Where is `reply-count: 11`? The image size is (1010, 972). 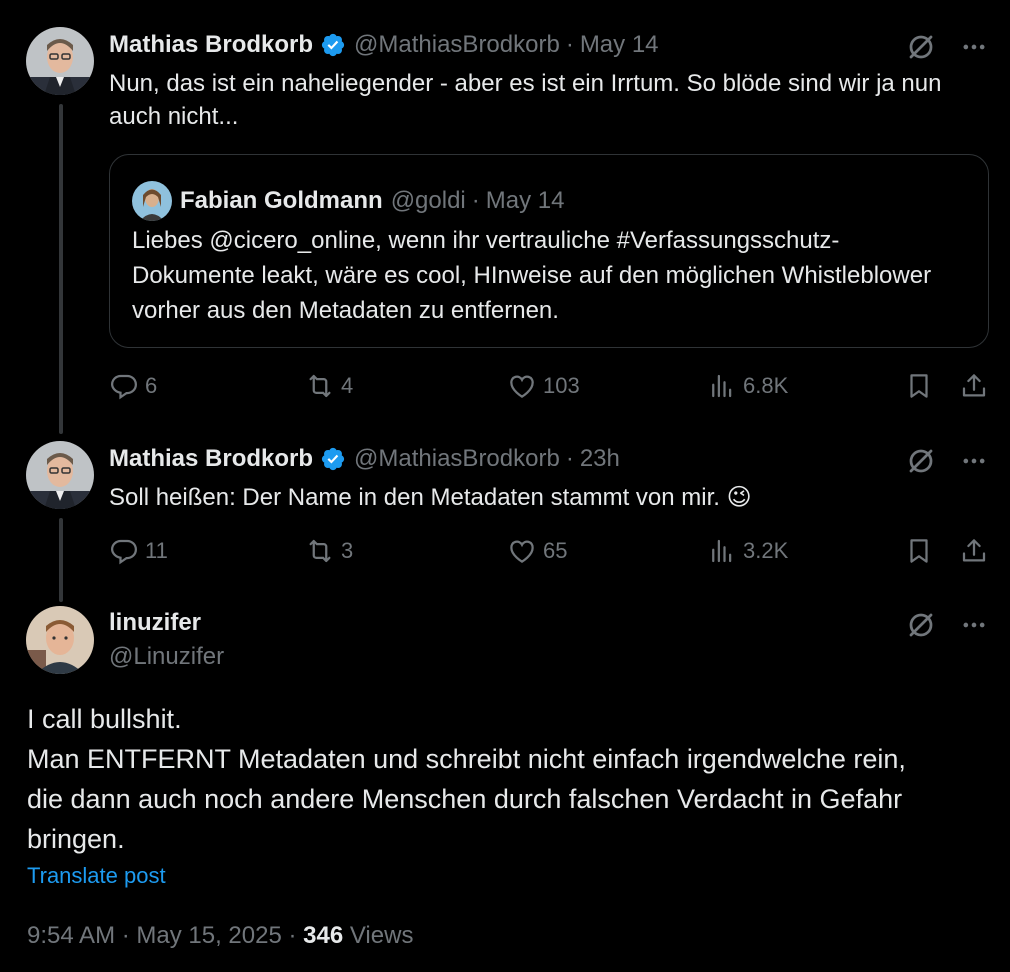 reply-count: 11 is located at coordinates (156, 550).